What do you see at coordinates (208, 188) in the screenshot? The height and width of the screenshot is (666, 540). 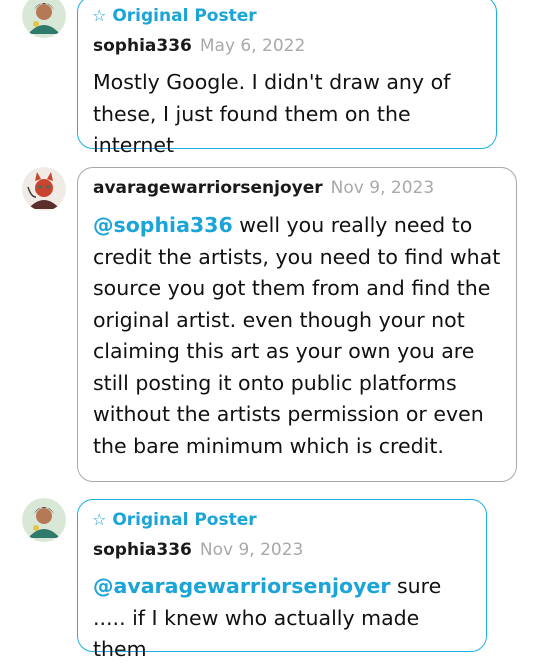 I see `username: avaragewarriorsenjoyer` at bounding box center [208, 188].